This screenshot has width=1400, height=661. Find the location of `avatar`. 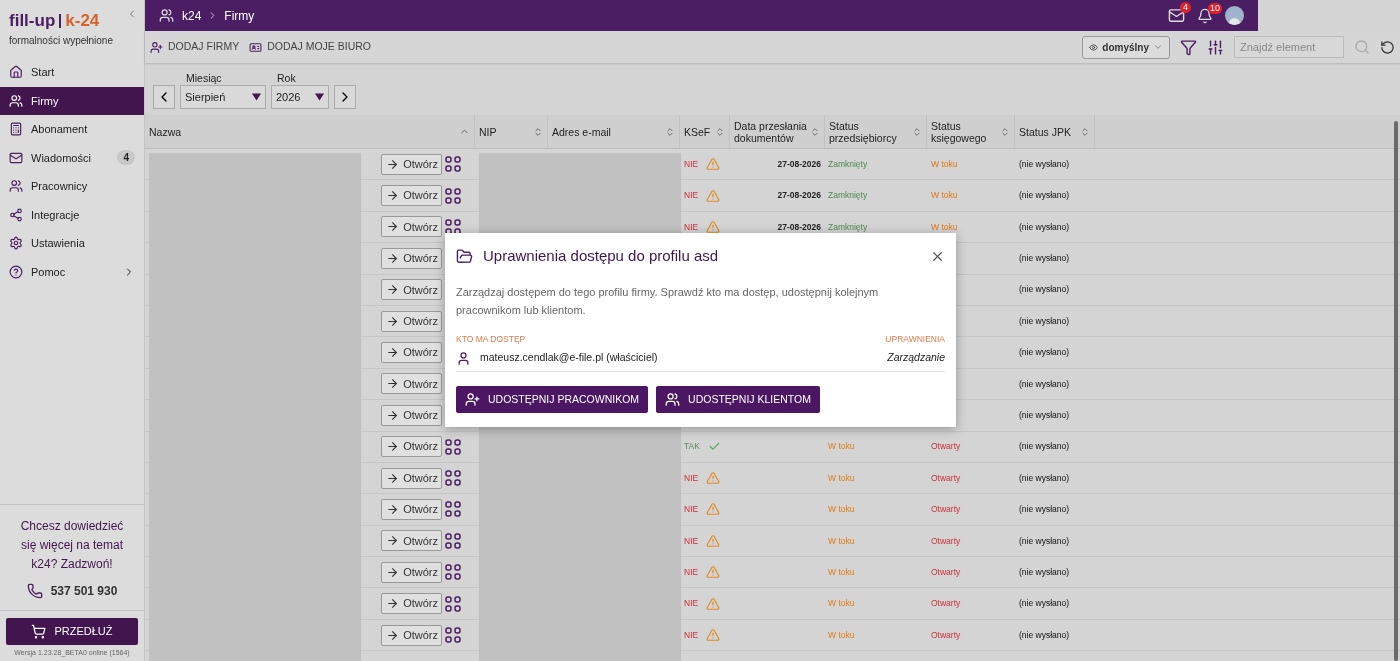

avatar is located at coordinates (1234, 15).